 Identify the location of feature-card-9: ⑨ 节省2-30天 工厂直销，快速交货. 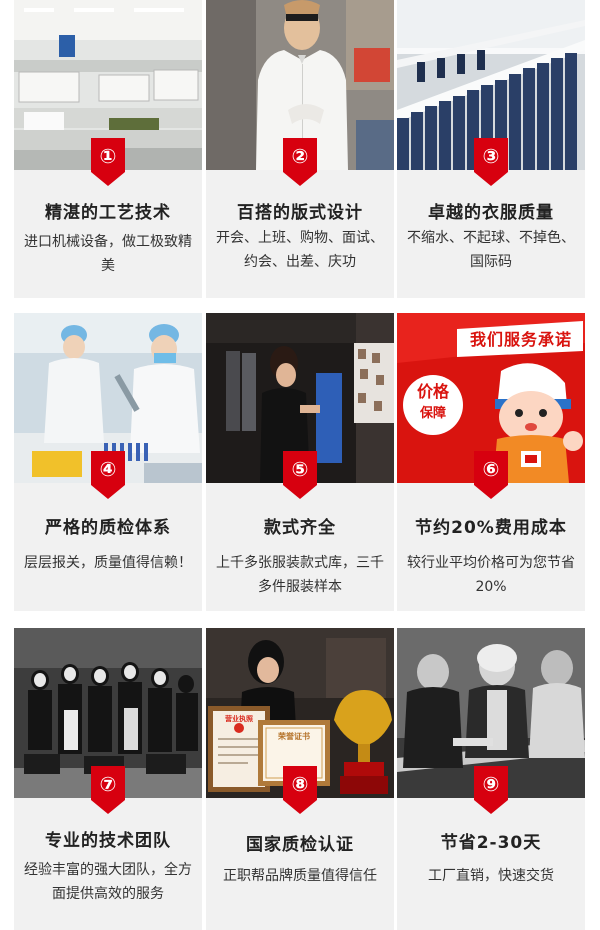
(491, 779).